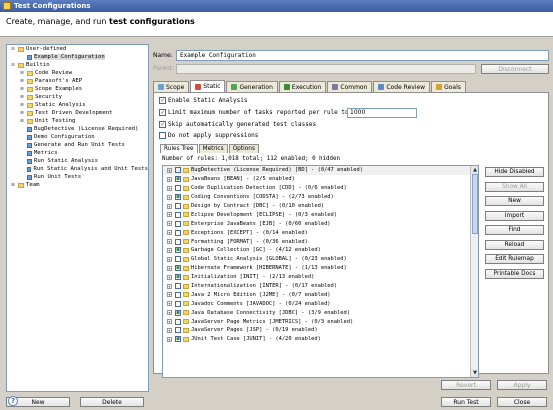  I want to click on revert-button: Revert, so click(466, 385).